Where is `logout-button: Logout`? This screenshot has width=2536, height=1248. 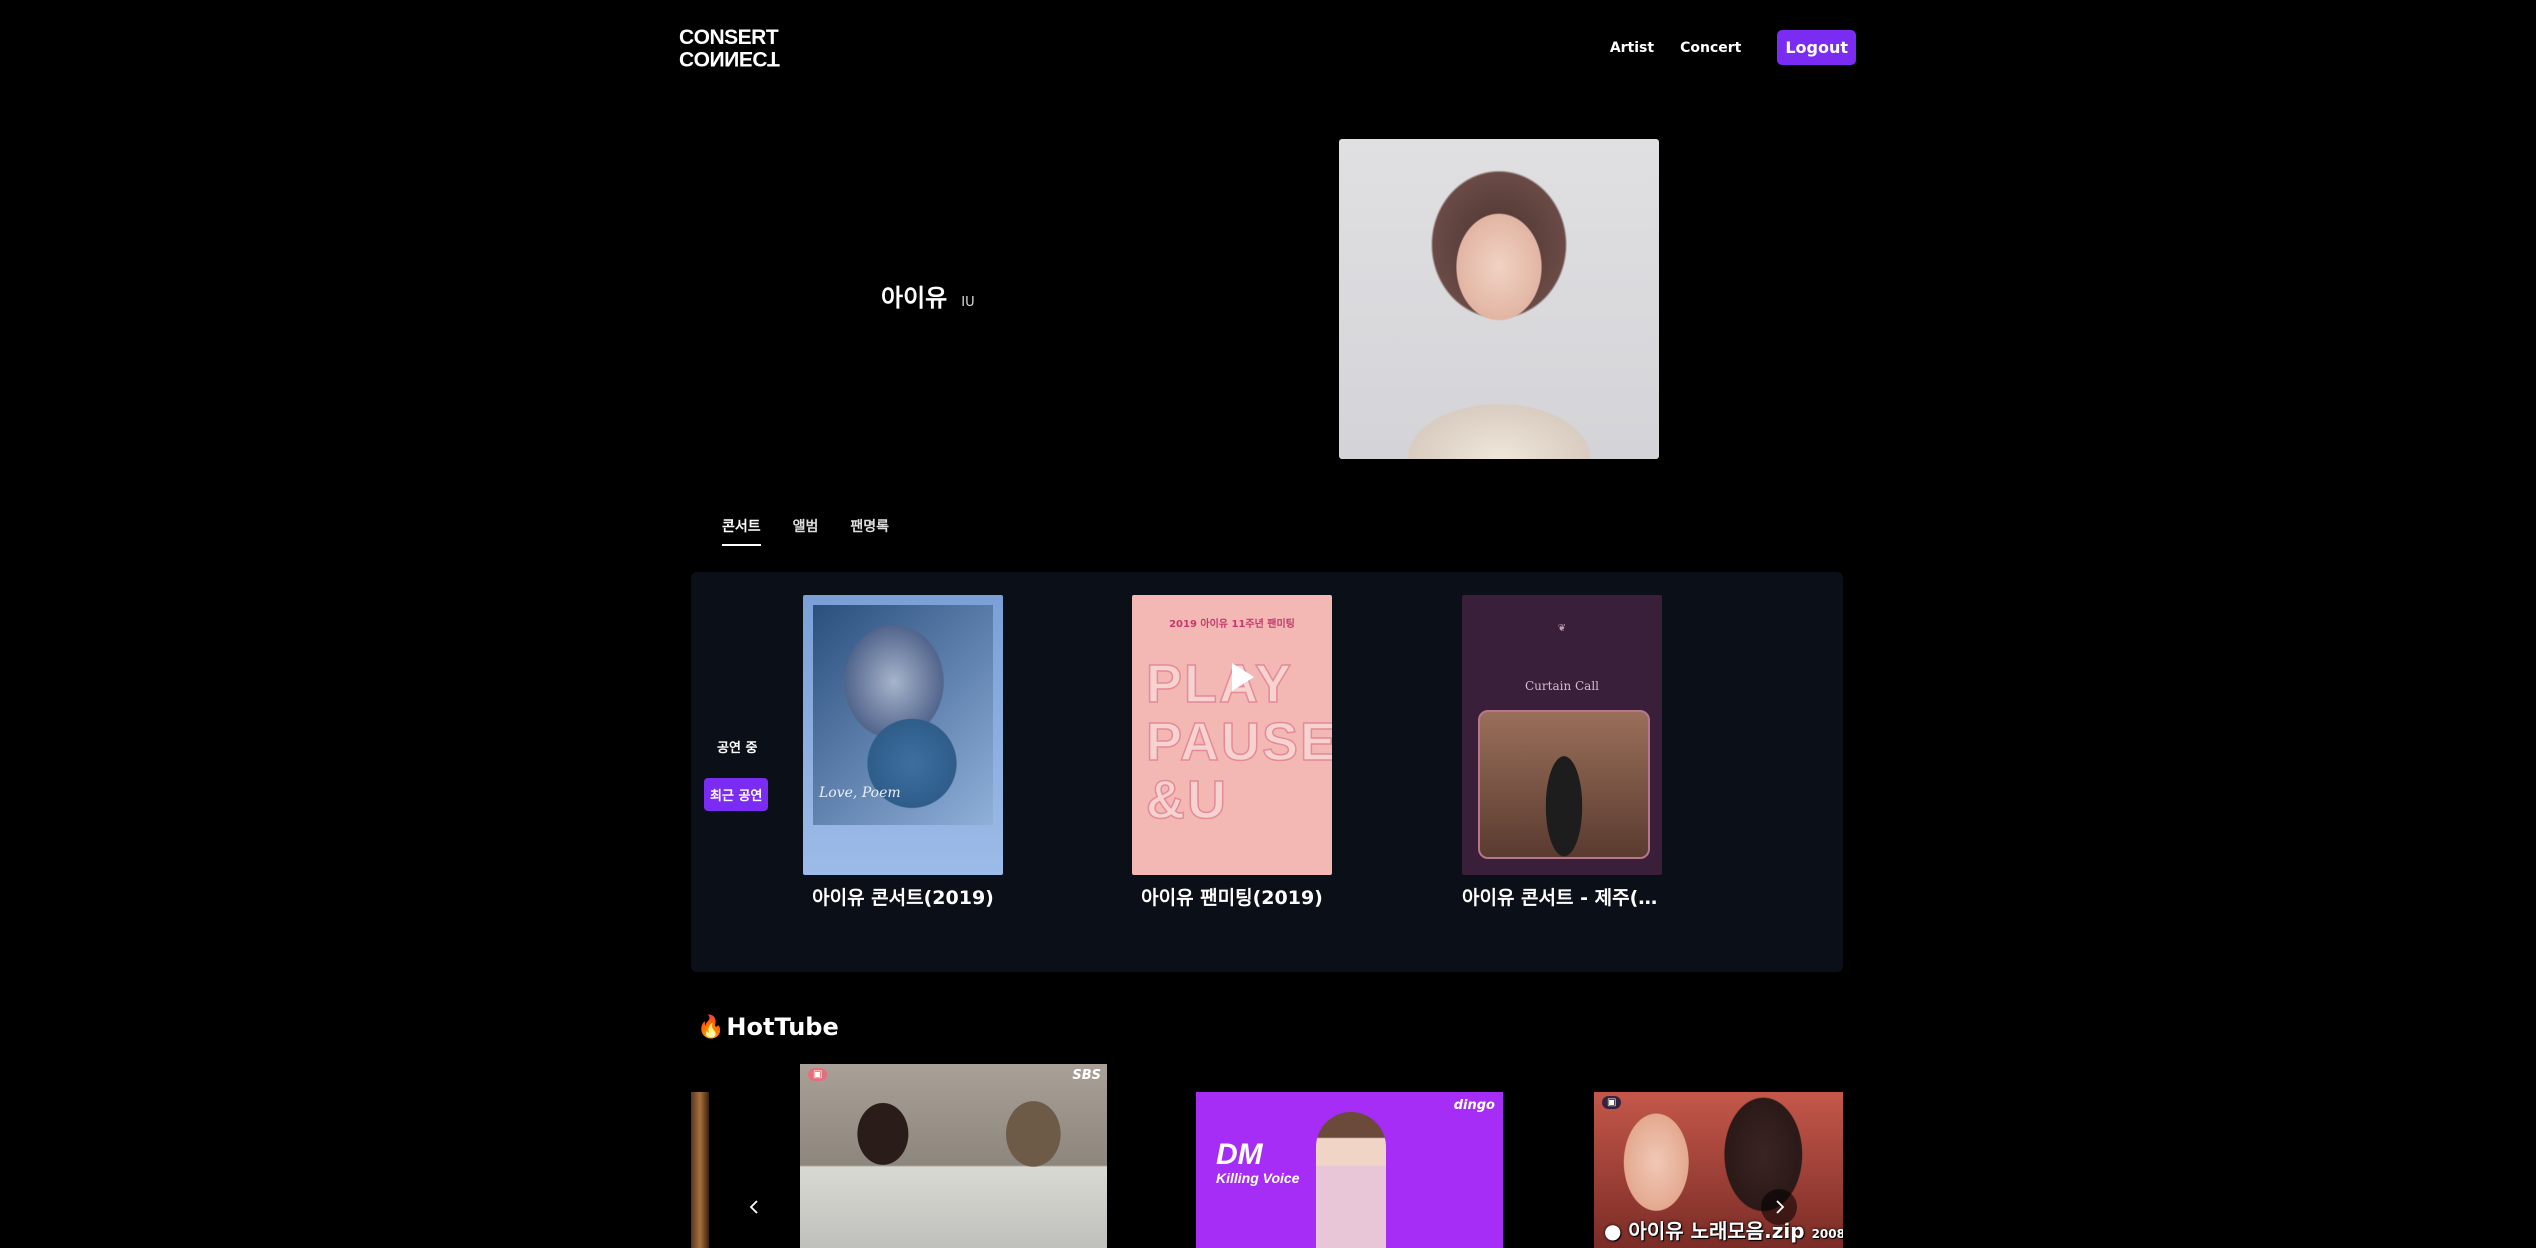
logout-button: Logout is located at coordinates (1816, 47).